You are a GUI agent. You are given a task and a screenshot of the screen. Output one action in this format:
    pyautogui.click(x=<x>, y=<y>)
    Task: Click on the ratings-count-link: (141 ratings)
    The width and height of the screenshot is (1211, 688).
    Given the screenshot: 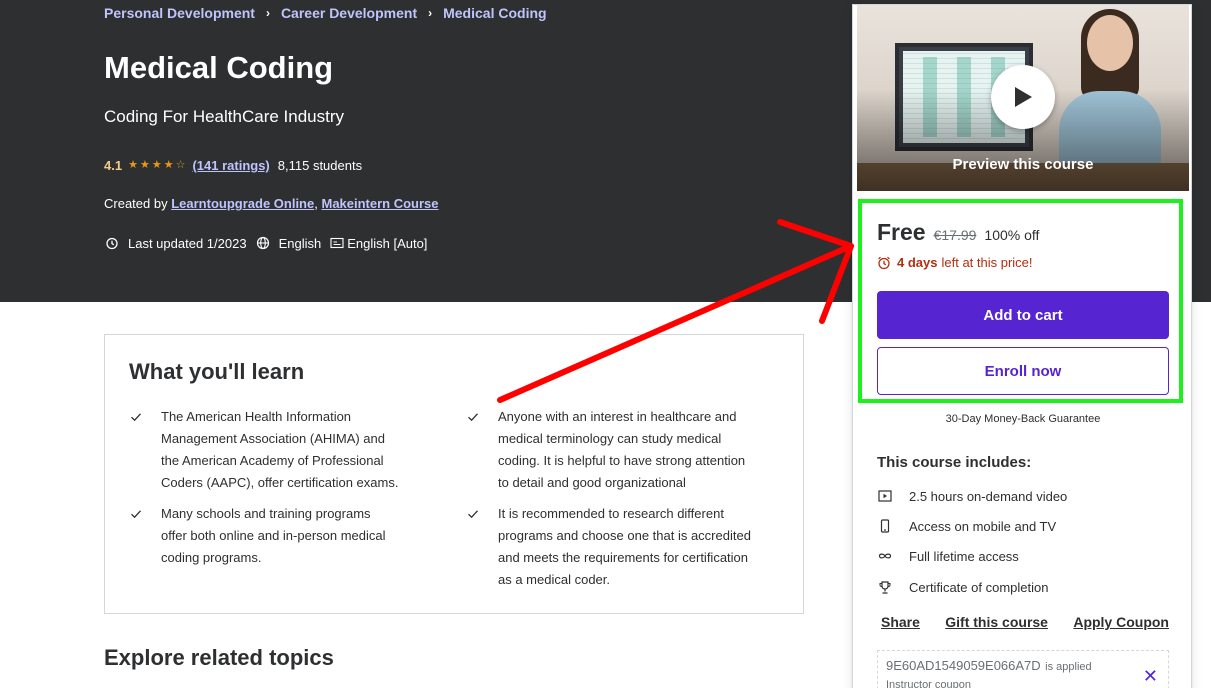 What is the action you would take?
    pyautogui.click(x=230, y=165)
    